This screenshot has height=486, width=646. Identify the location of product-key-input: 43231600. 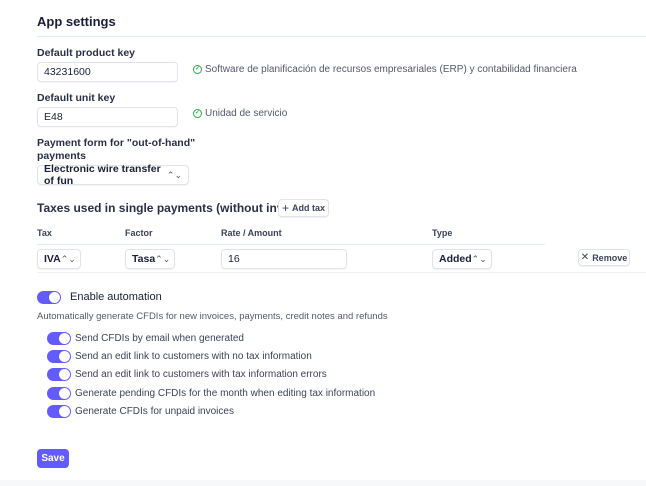
(107, 72).